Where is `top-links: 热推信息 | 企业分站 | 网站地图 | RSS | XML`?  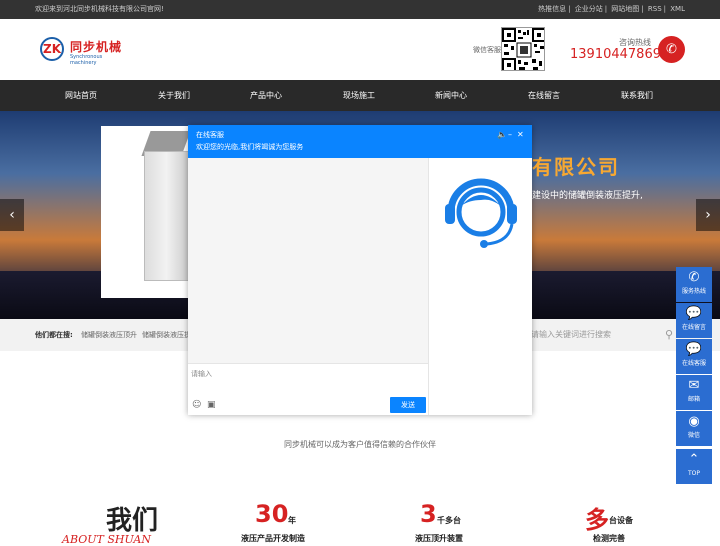 top-links: 热推信息 | 企业分站 | 网站地图 | RSS | XML is located at coordinates (611, 9).